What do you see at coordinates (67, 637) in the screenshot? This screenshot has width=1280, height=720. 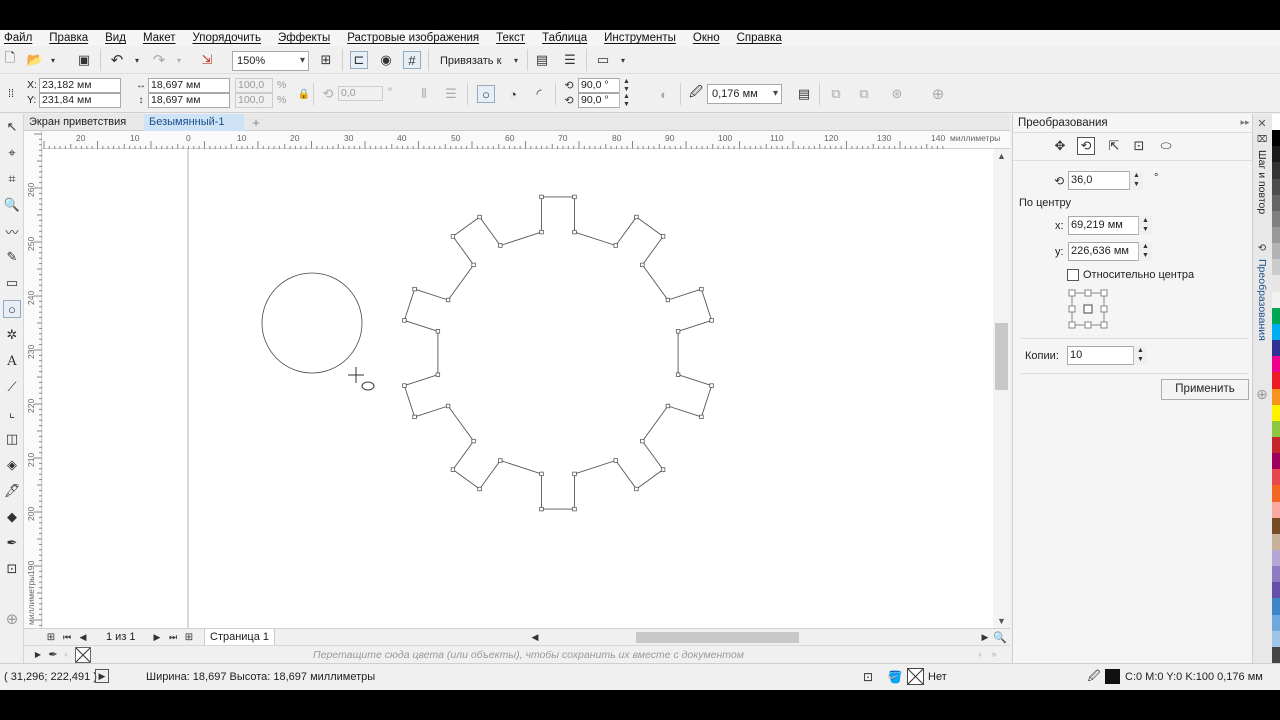 I see `first-page-icon: ⏮` at bounding box center [67, 637].